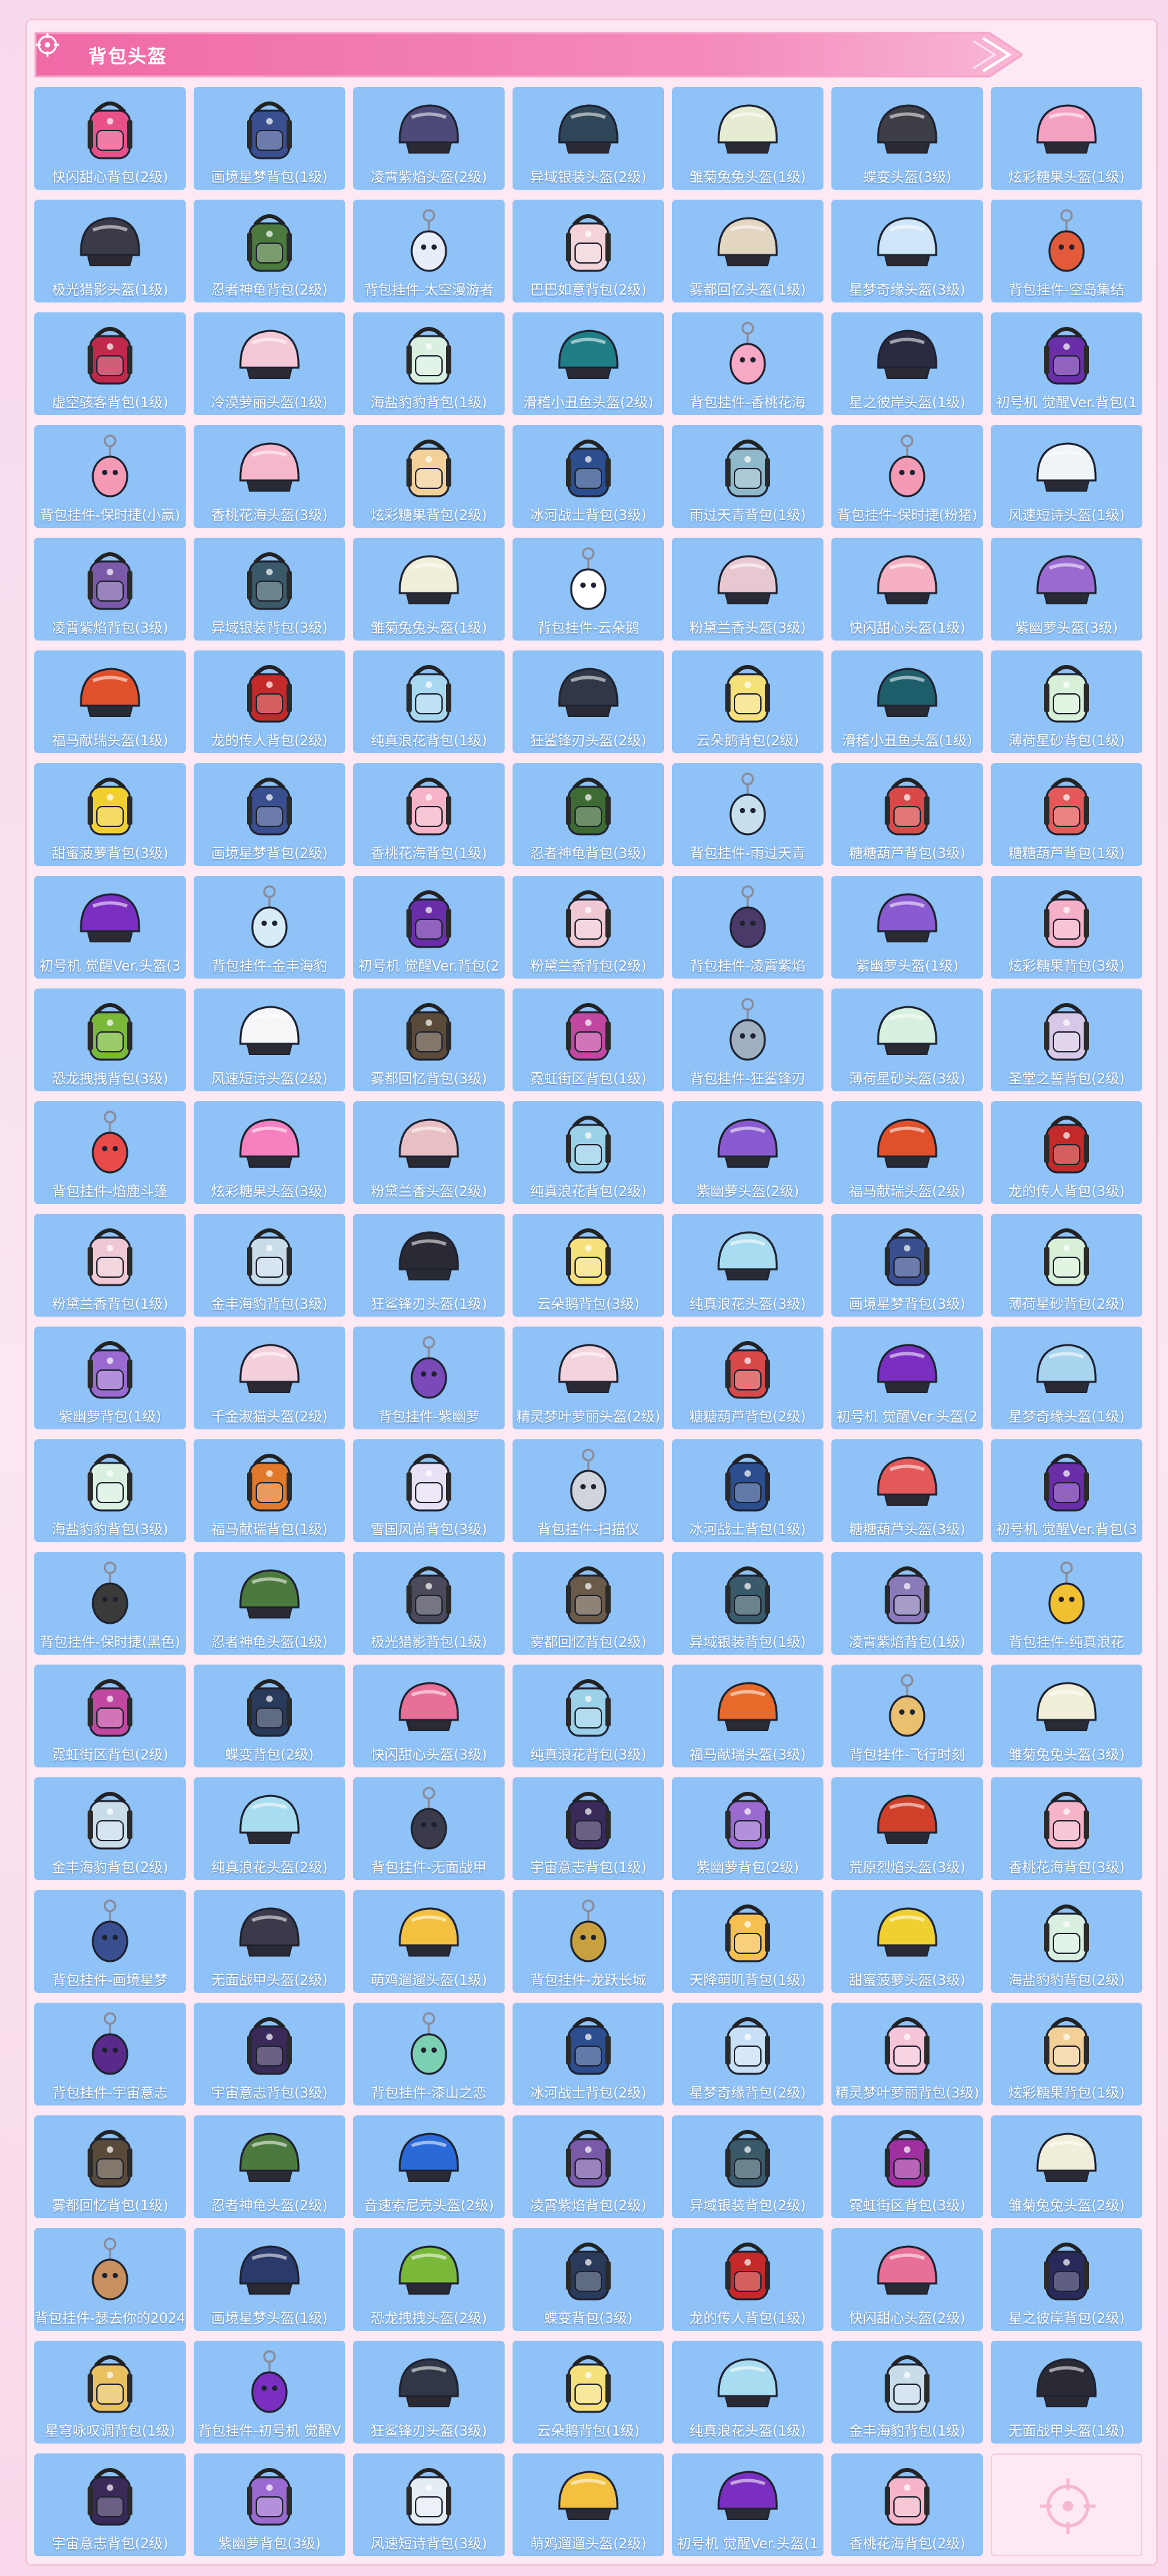  I want to click on item-card: 精灵梦叶萝丽头盔(2级), so click(588, 1378).